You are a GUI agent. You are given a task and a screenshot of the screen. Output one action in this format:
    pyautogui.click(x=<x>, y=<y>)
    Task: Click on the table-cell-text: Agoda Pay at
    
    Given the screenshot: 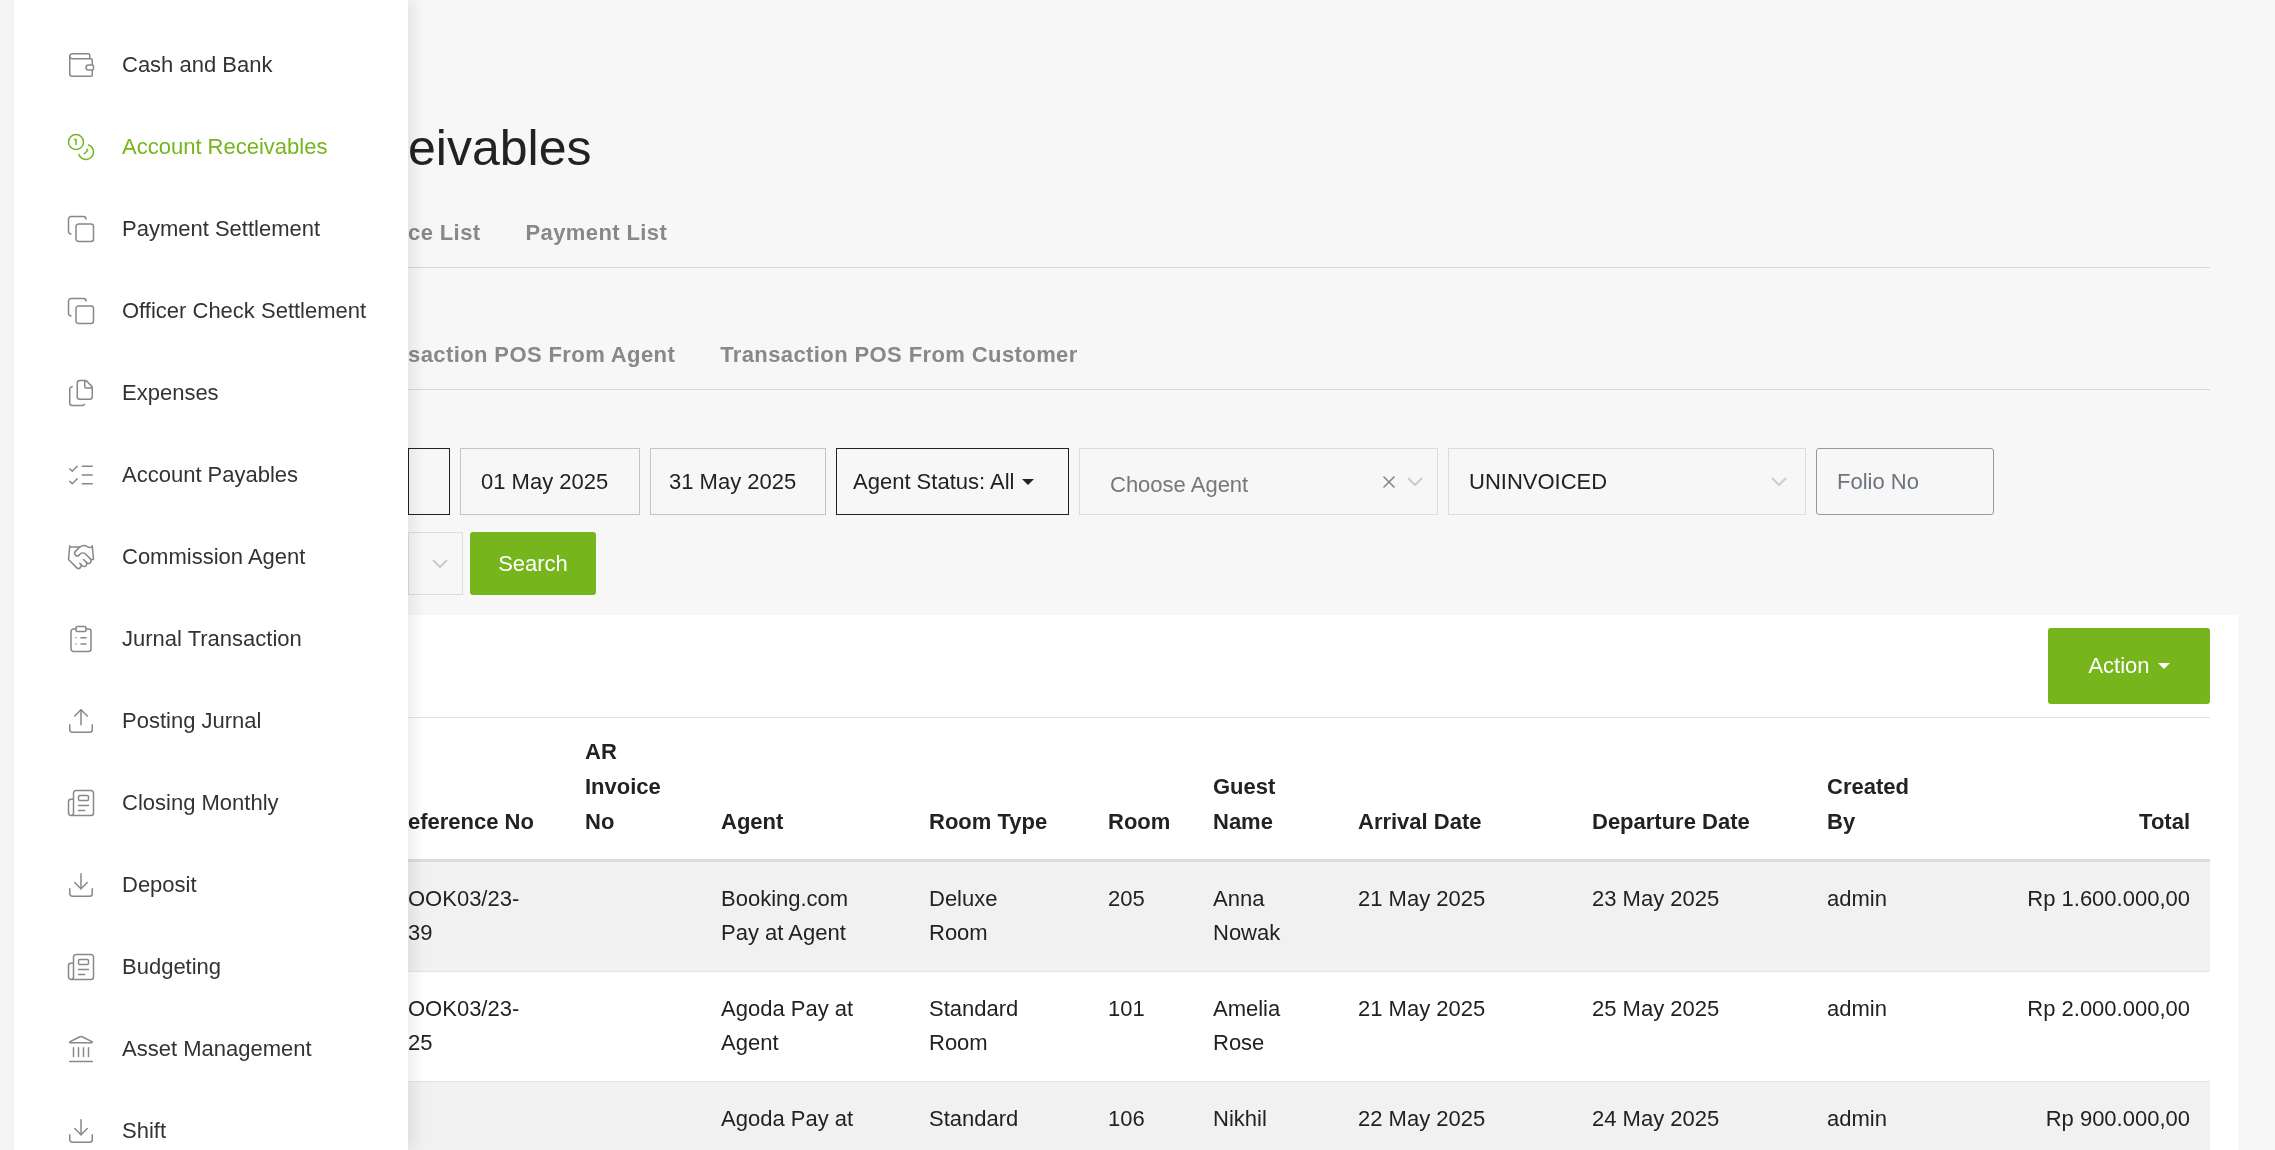 What is the action you would take?
    pyautogui.click(x=787, y=1119)
    